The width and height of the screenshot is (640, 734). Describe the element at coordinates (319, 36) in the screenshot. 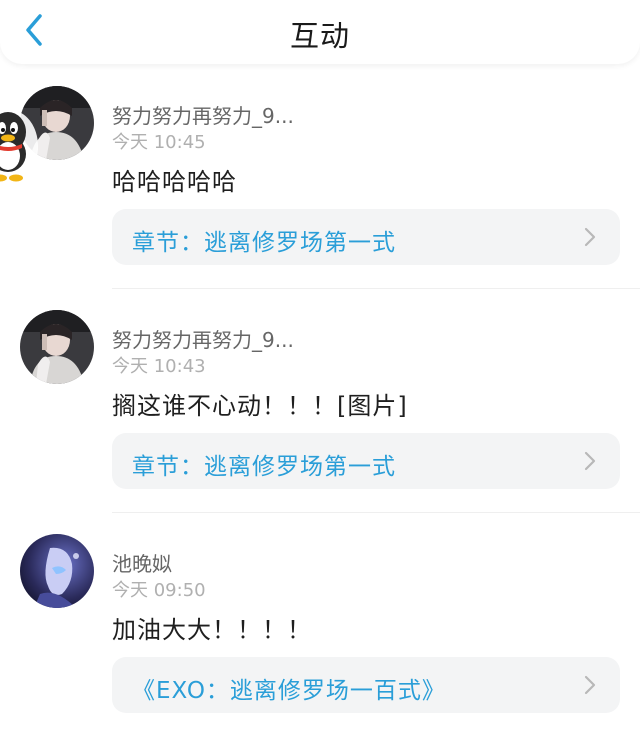

I see `page-title: 互动` at that location.